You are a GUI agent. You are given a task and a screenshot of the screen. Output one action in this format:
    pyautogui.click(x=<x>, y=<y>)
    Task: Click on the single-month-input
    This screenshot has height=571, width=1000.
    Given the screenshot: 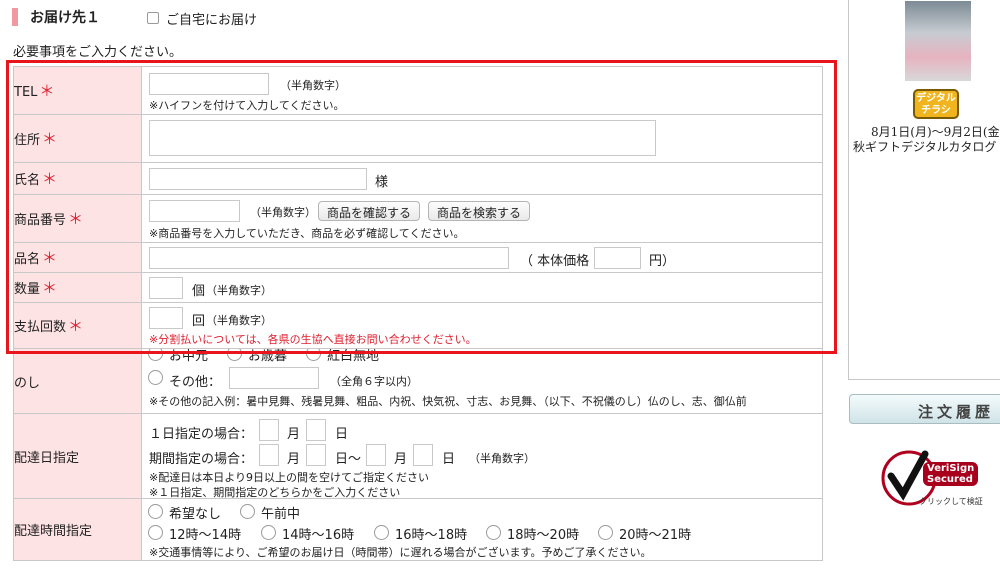 What is the action you would take?
    pyautogui.click(x=269, y=430)
    